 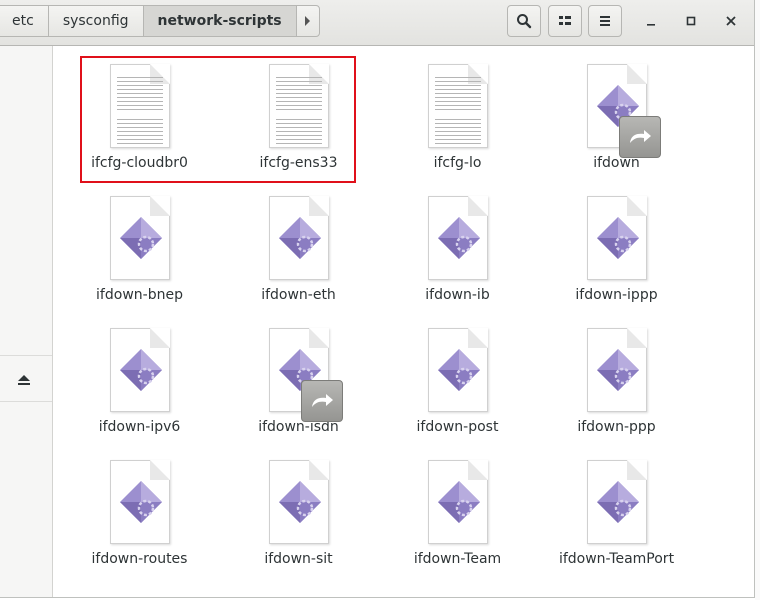 I want to click on eject-icon, so click(x=24, y=380).